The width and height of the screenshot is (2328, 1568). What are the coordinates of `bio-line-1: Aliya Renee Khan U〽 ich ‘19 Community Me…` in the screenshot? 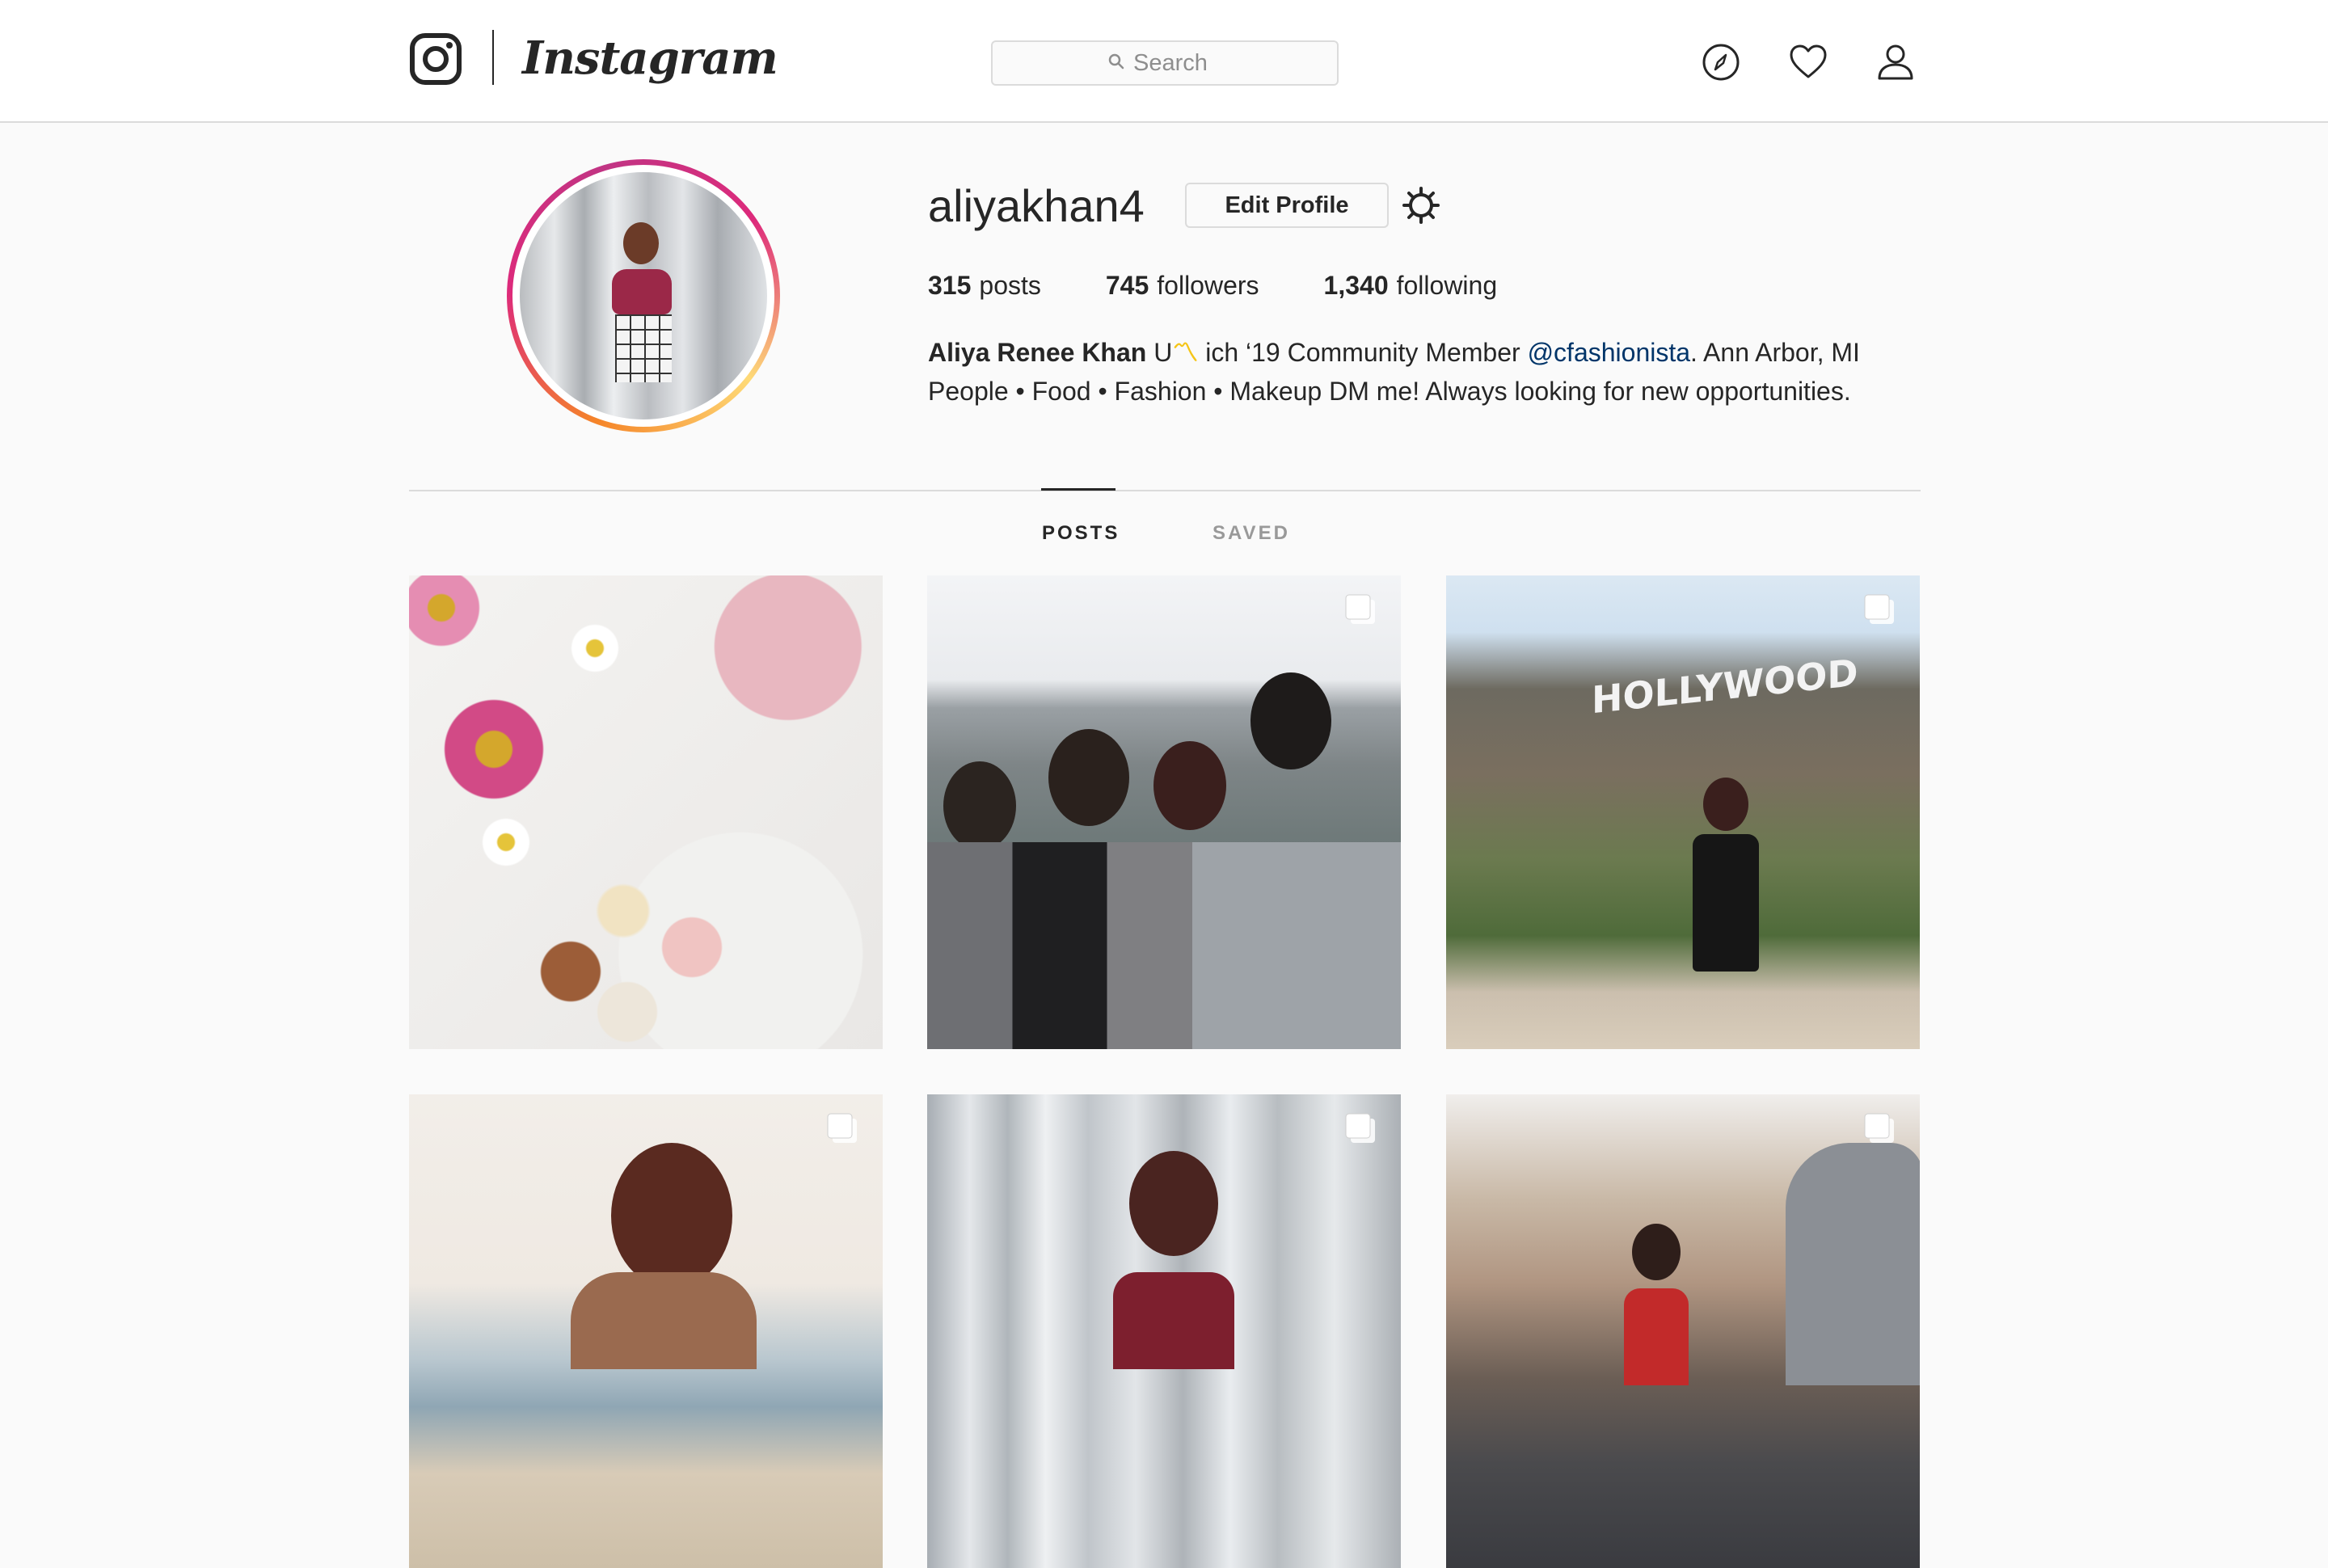 It's located at (1429, 352).